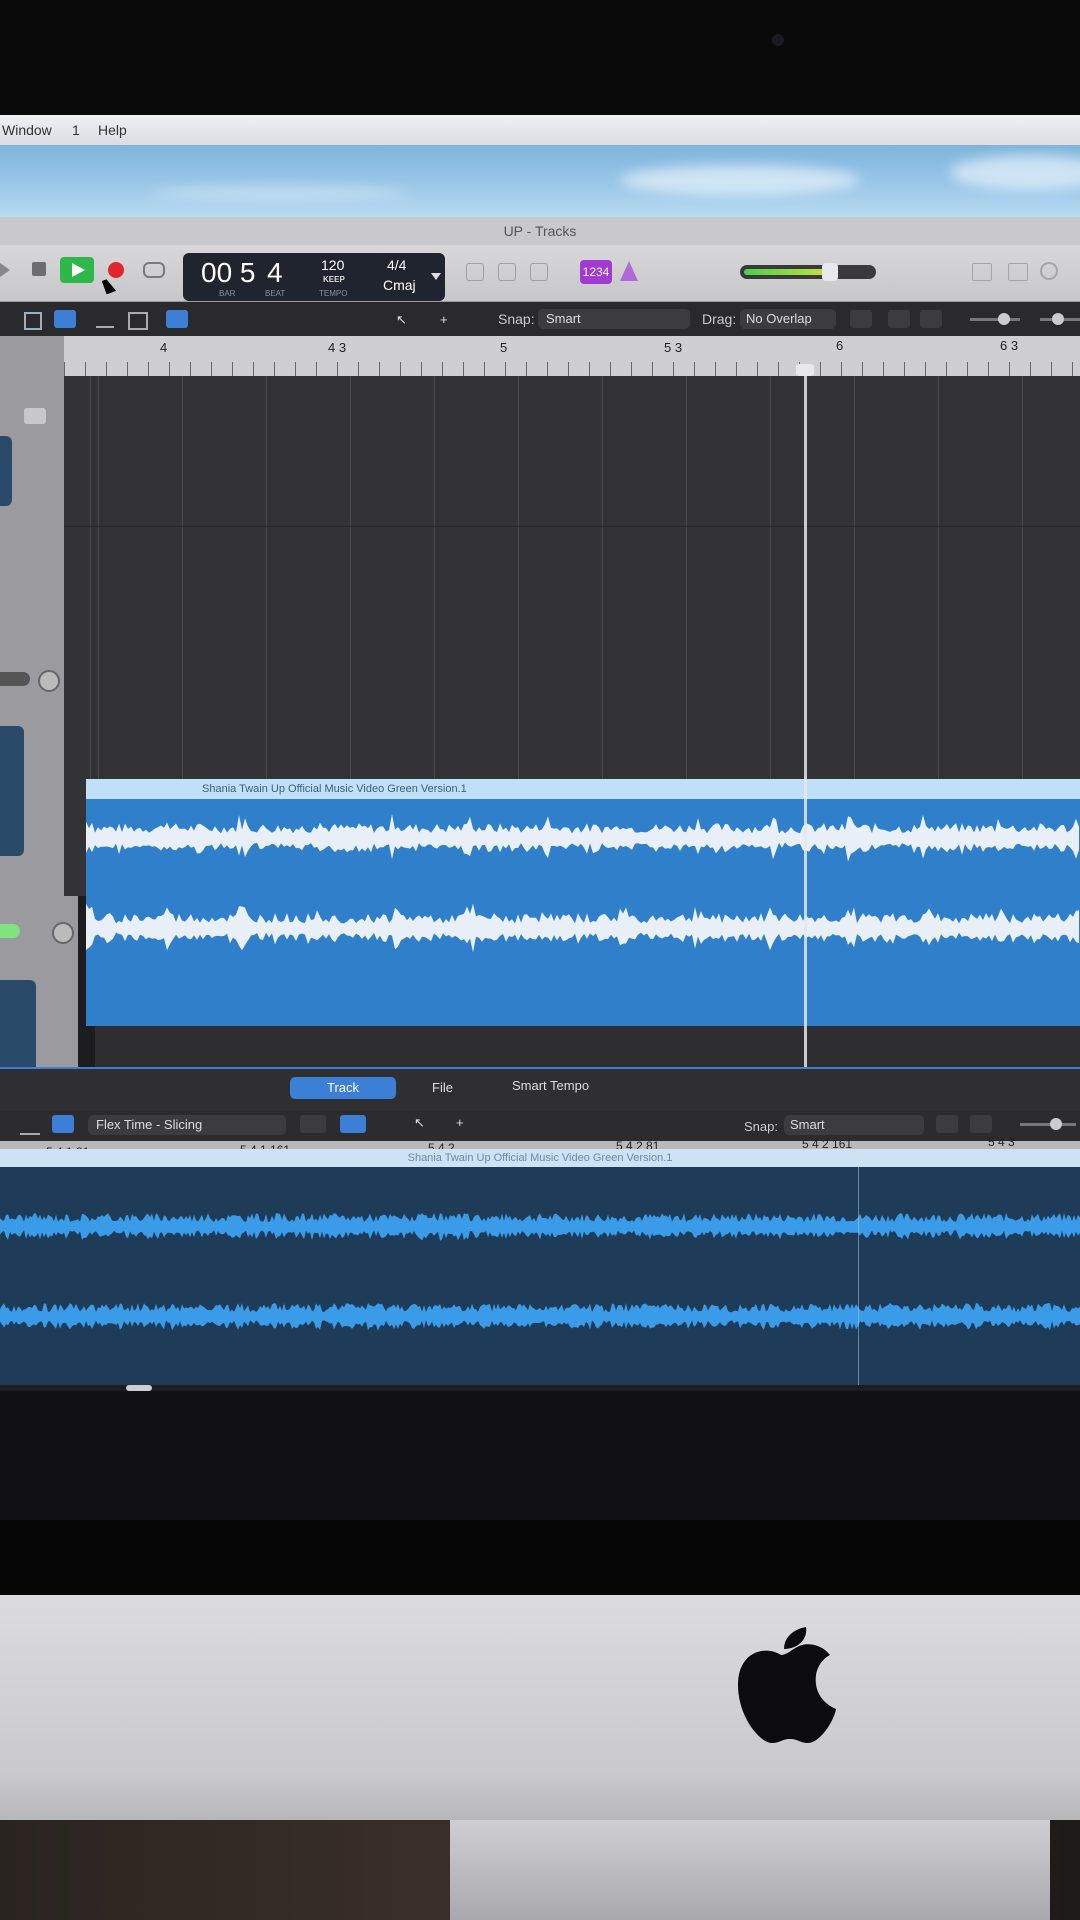 The image size is (1080, 1920). What do you see at coordinates (65, 319) in the screenshot?
I see `list-view-icon` at bounding box center [65, 319].